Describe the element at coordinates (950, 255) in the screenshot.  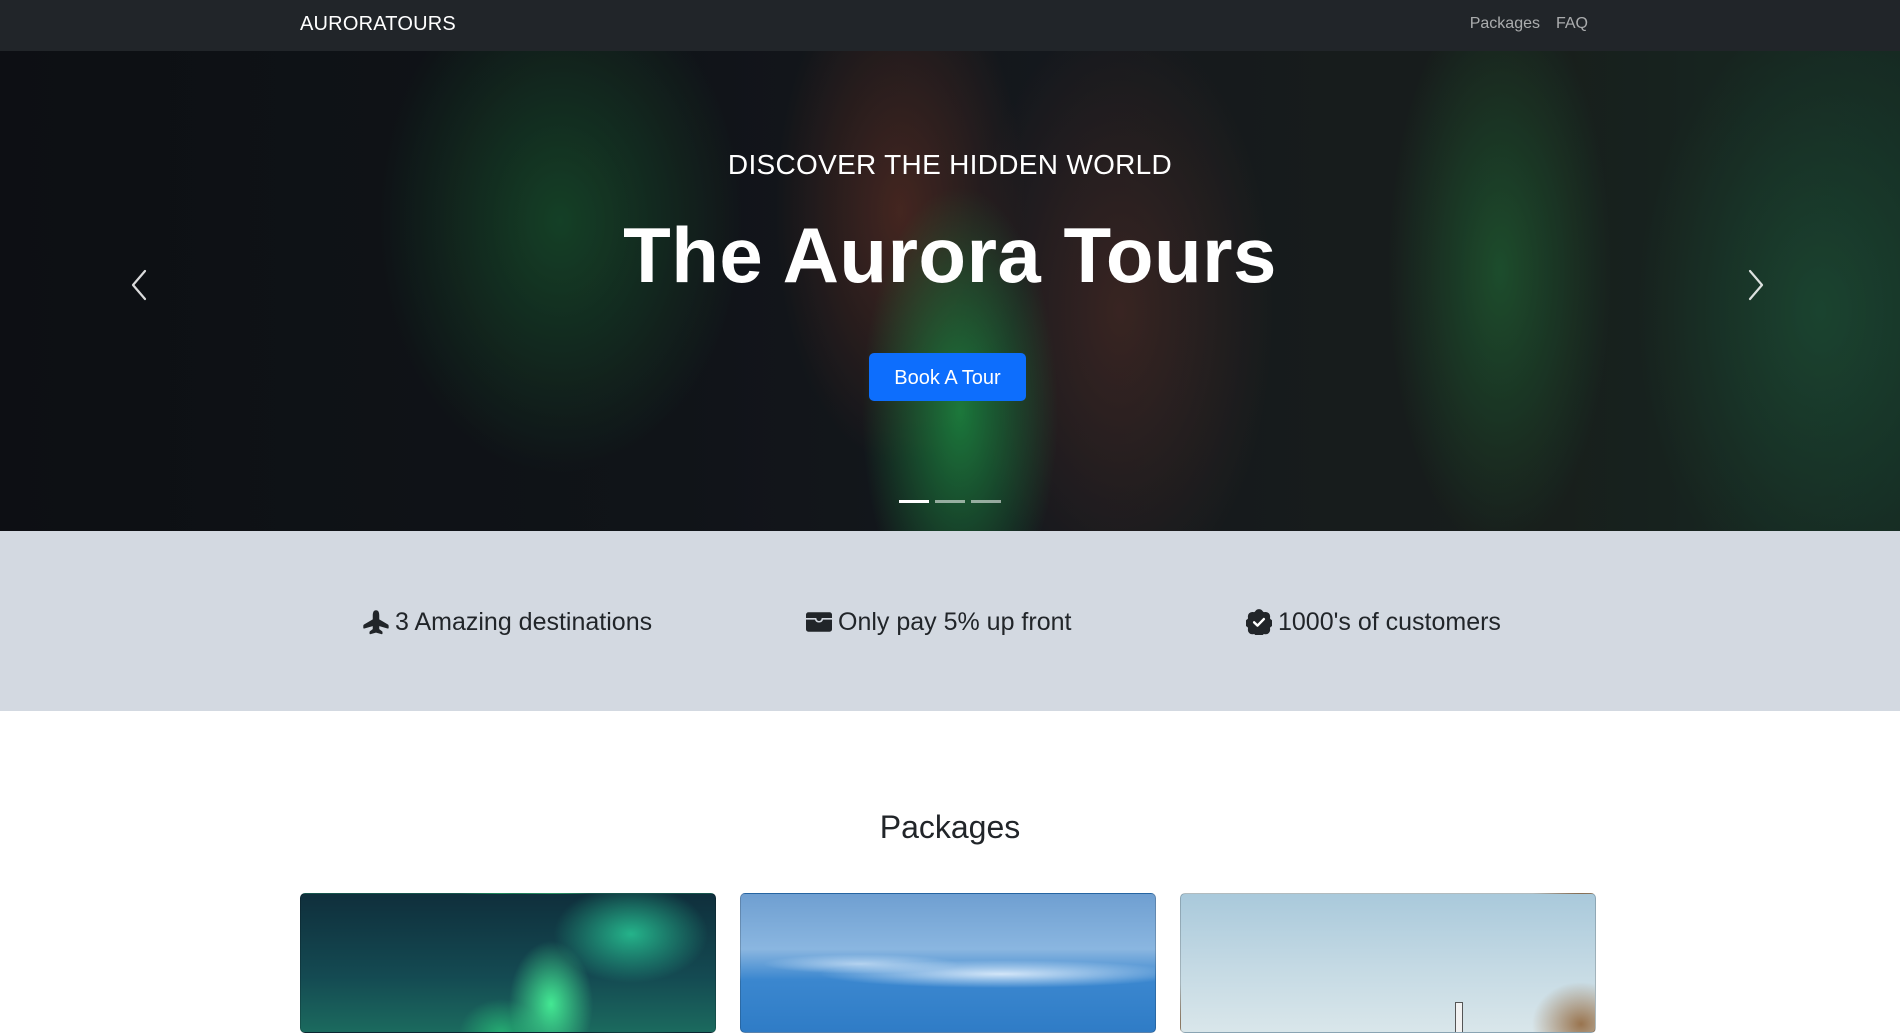
I see `hero-title: The Aurora Tours` at that location.